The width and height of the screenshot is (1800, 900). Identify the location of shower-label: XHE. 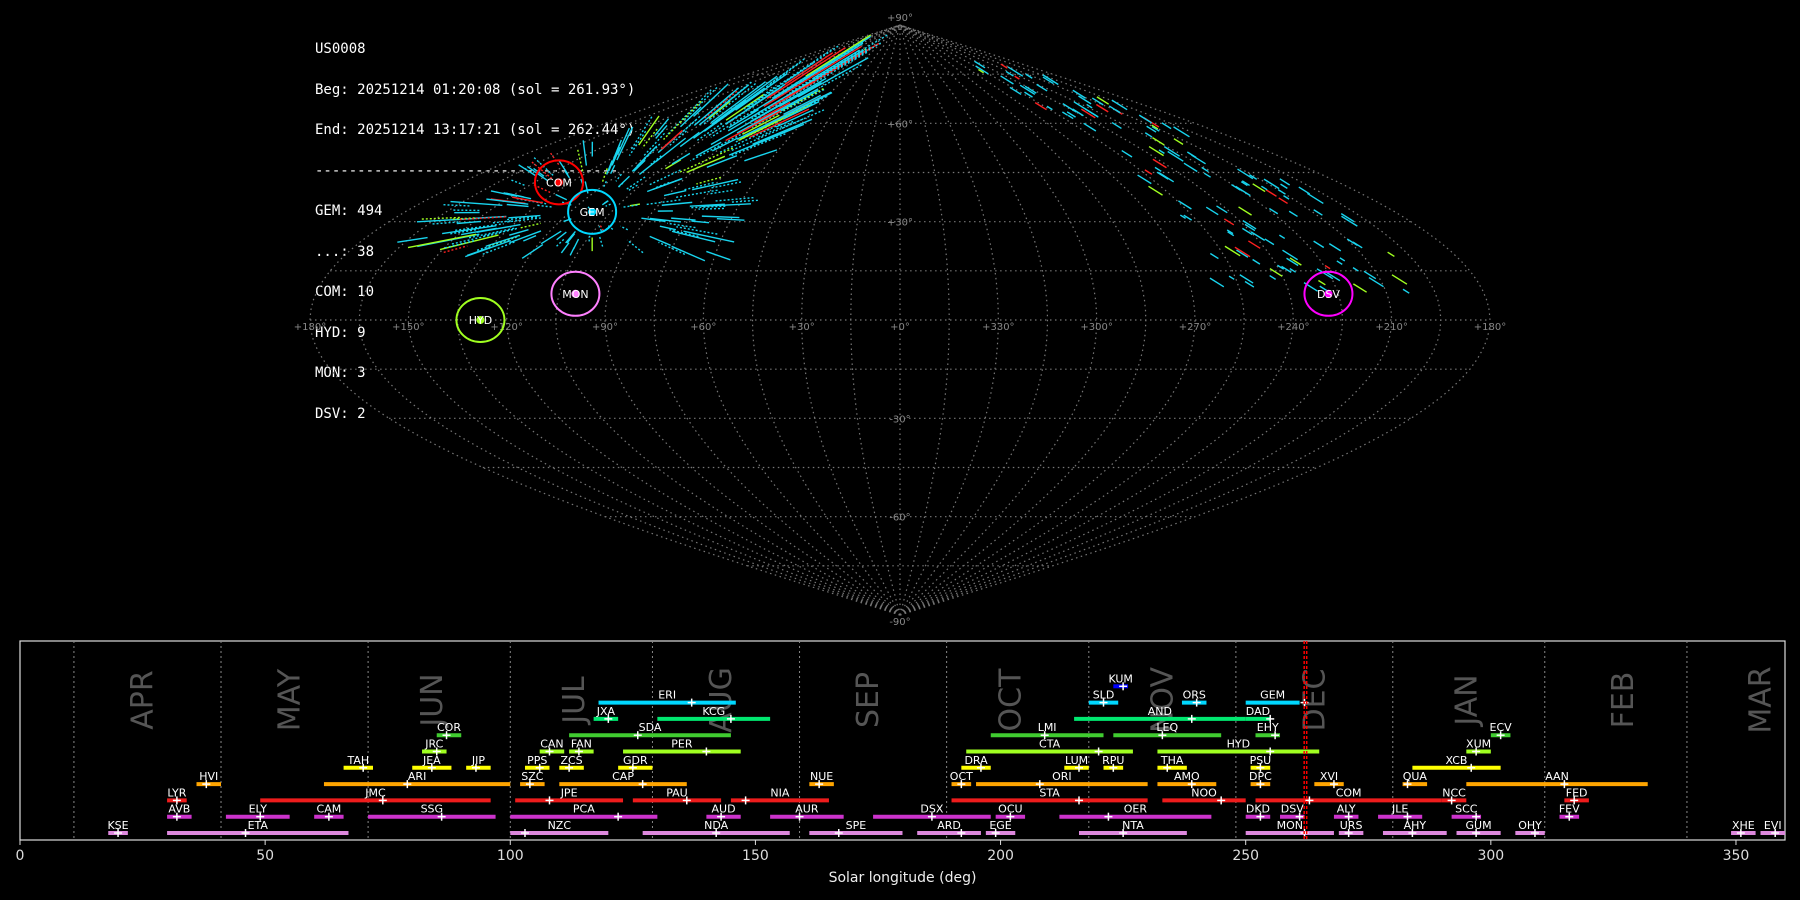
(1743, 825).